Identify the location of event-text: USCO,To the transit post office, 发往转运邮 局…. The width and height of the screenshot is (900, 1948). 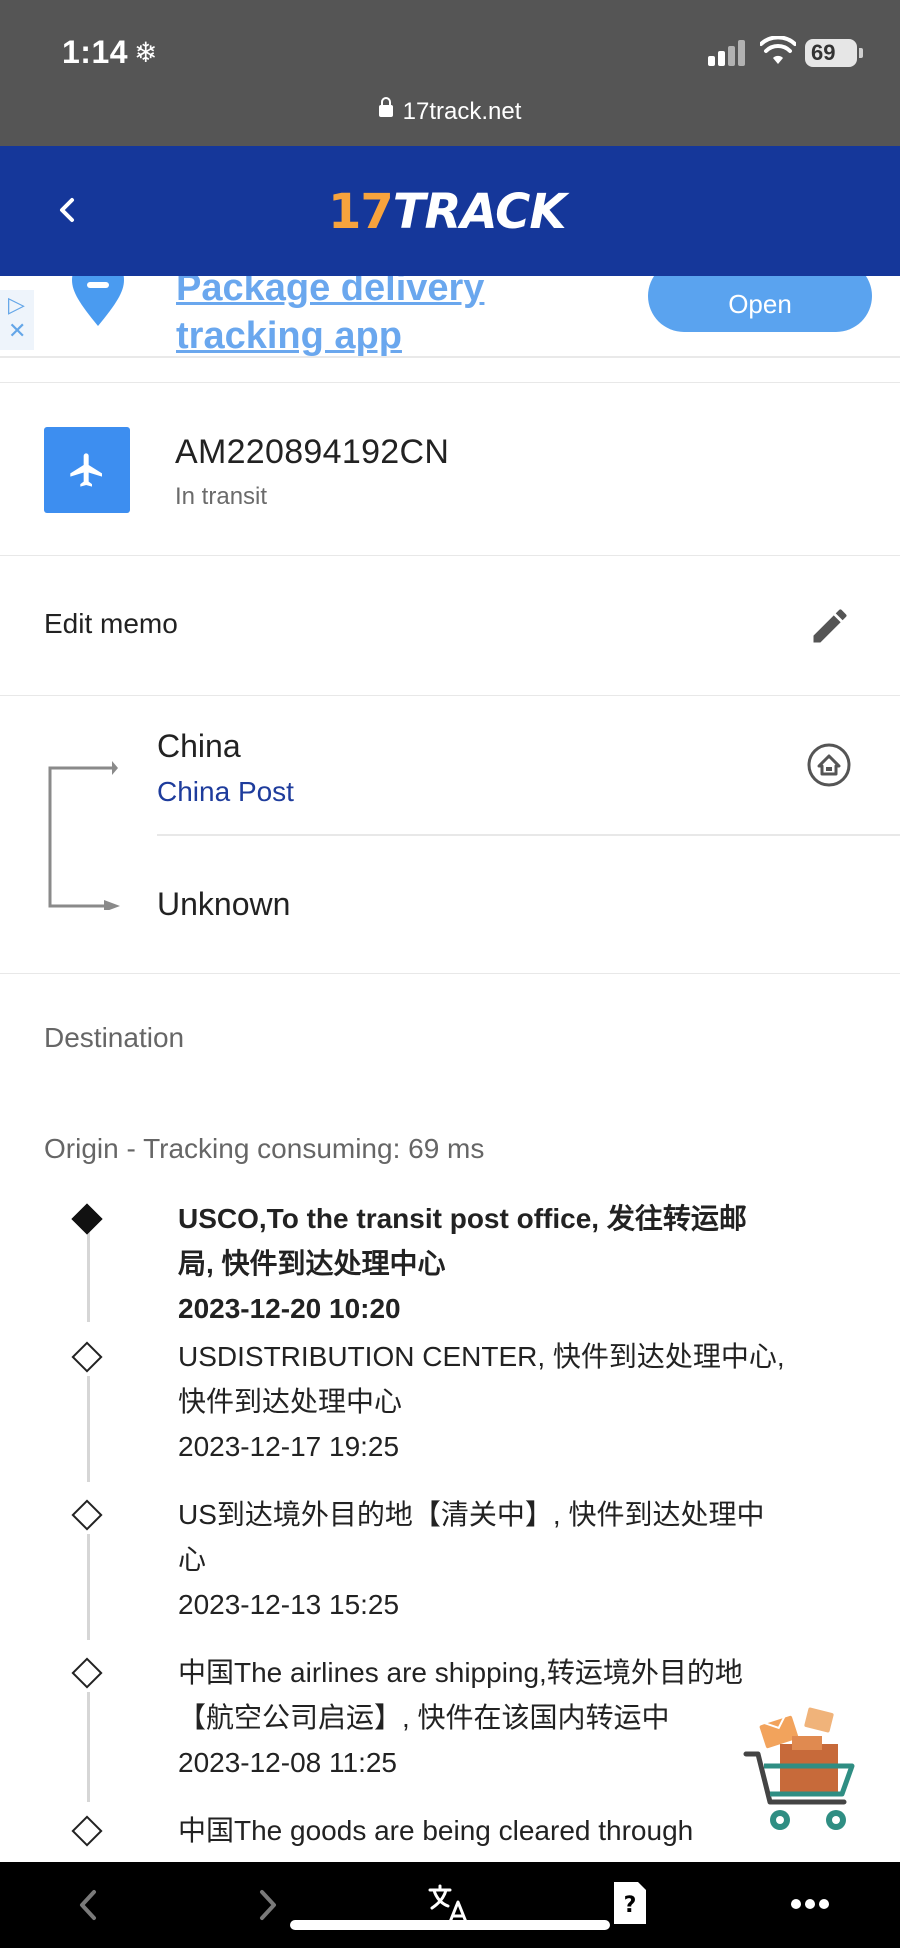
(503, 1263).